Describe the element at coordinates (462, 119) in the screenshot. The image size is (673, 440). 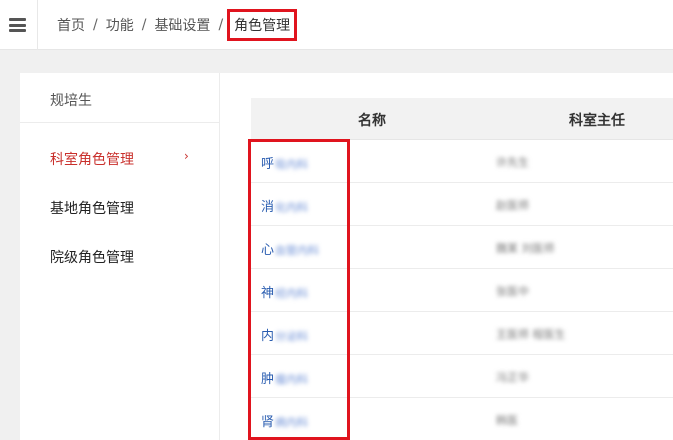
I see `table-header: 名称 科室主任` at that location.